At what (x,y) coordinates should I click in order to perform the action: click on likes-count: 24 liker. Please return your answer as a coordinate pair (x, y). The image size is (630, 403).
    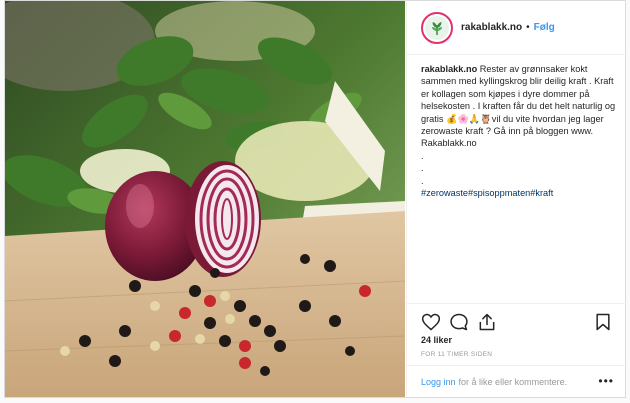
    Looking at the image, I should click on (436, 340).